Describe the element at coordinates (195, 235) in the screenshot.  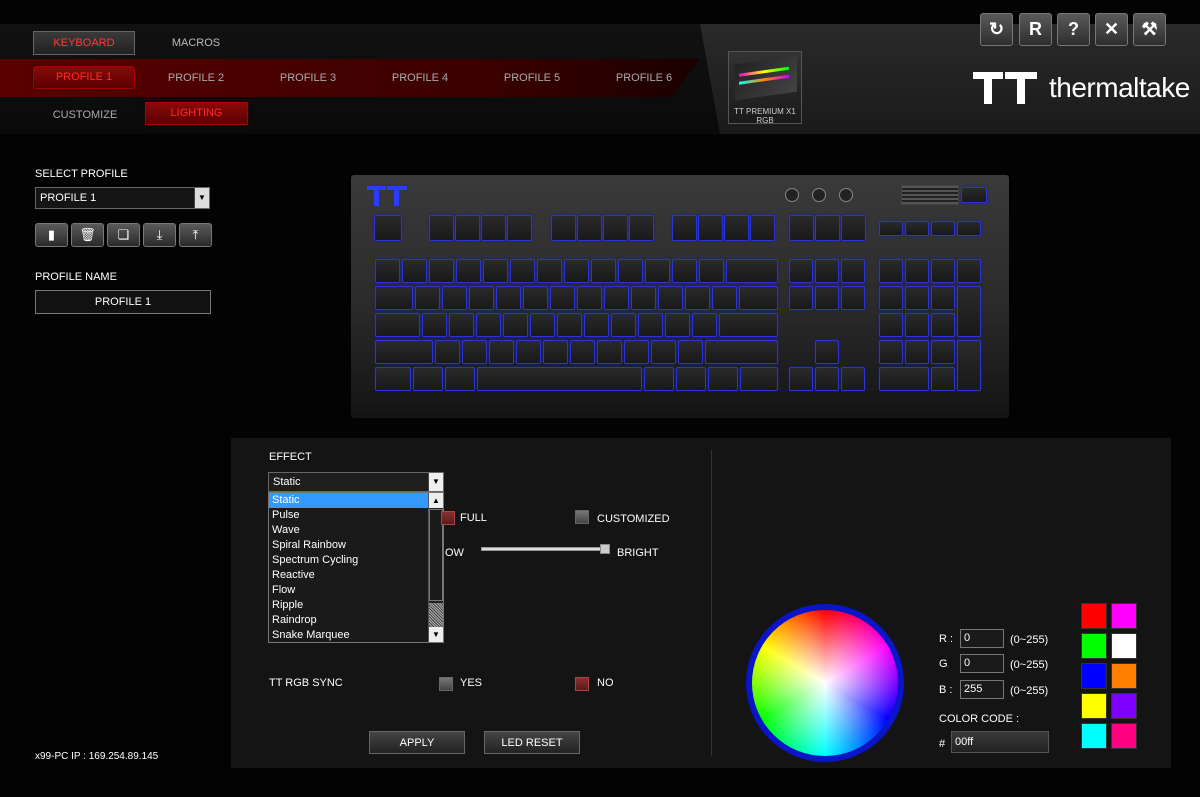
I see `upload-icon: ⤒` at that location.